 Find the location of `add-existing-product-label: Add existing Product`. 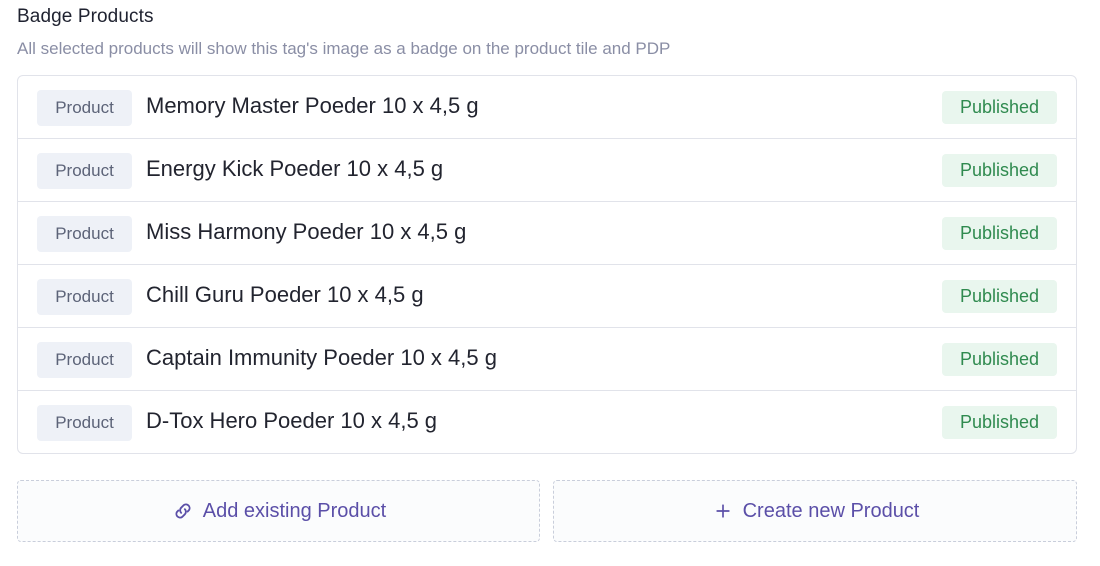

add-existing-product-label: Add existing Product is located at coordinates (294, 510).